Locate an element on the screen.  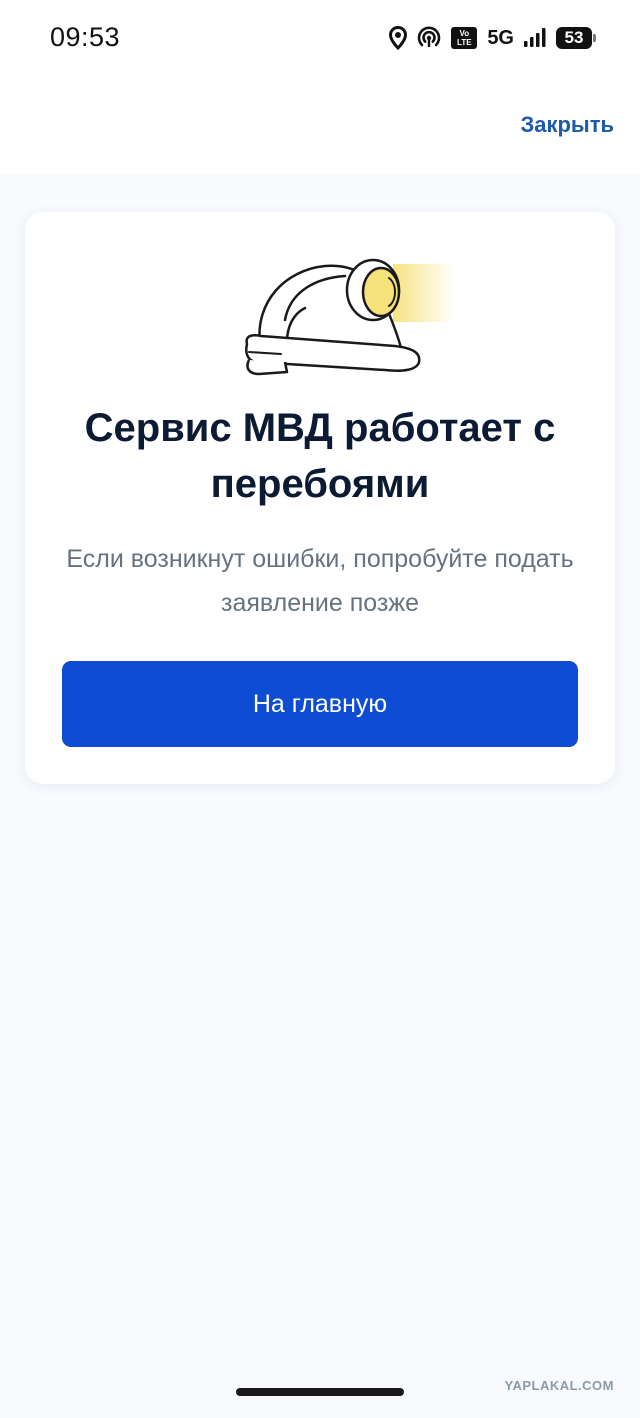
volte-icon: Vo LTE is located at coordinates (464, 38).